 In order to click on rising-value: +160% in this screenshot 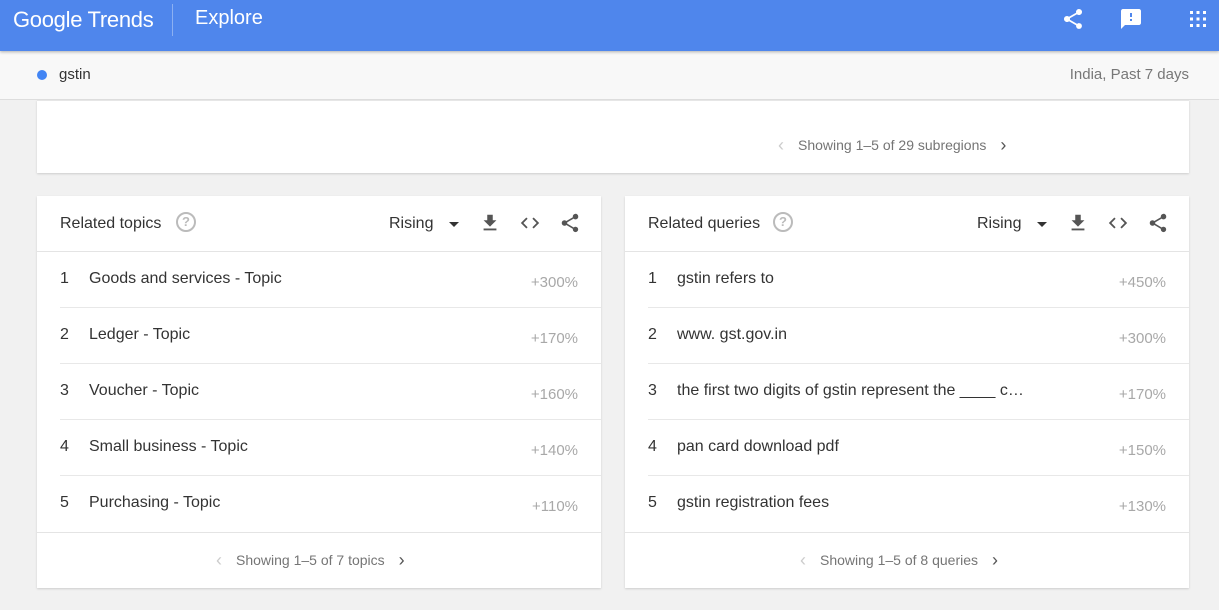, I will do `click(554, 394)`.